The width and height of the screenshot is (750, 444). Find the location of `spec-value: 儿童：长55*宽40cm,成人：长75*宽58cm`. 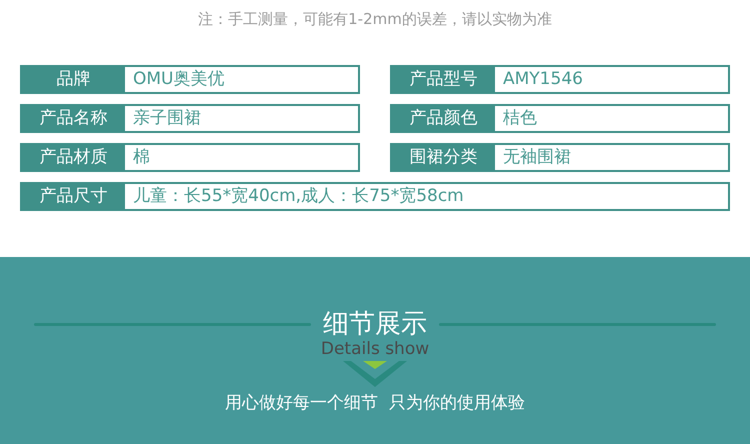

spec-value: 儿童：长55*宽40cm,成人：长75*宽58cm is located at coordinates (298, 196).